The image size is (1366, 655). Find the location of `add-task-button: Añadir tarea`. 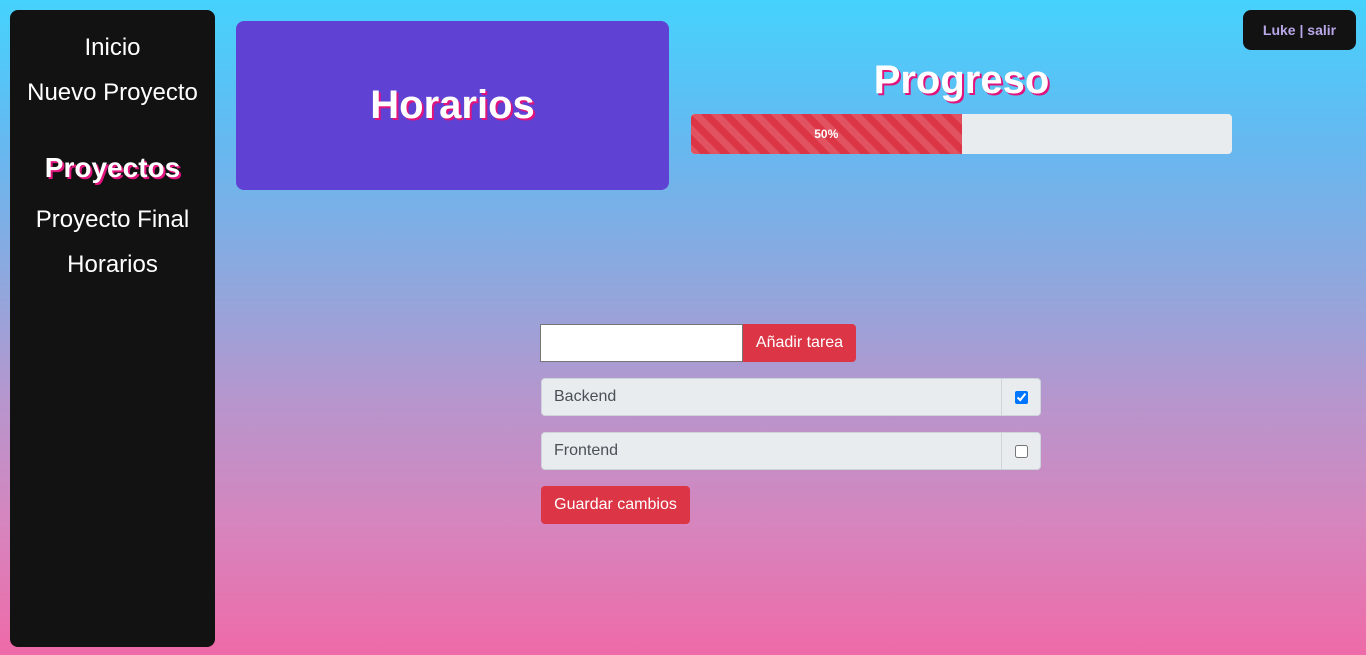

add-task-button: Añadir tarea is located at coordinates (799, 343).